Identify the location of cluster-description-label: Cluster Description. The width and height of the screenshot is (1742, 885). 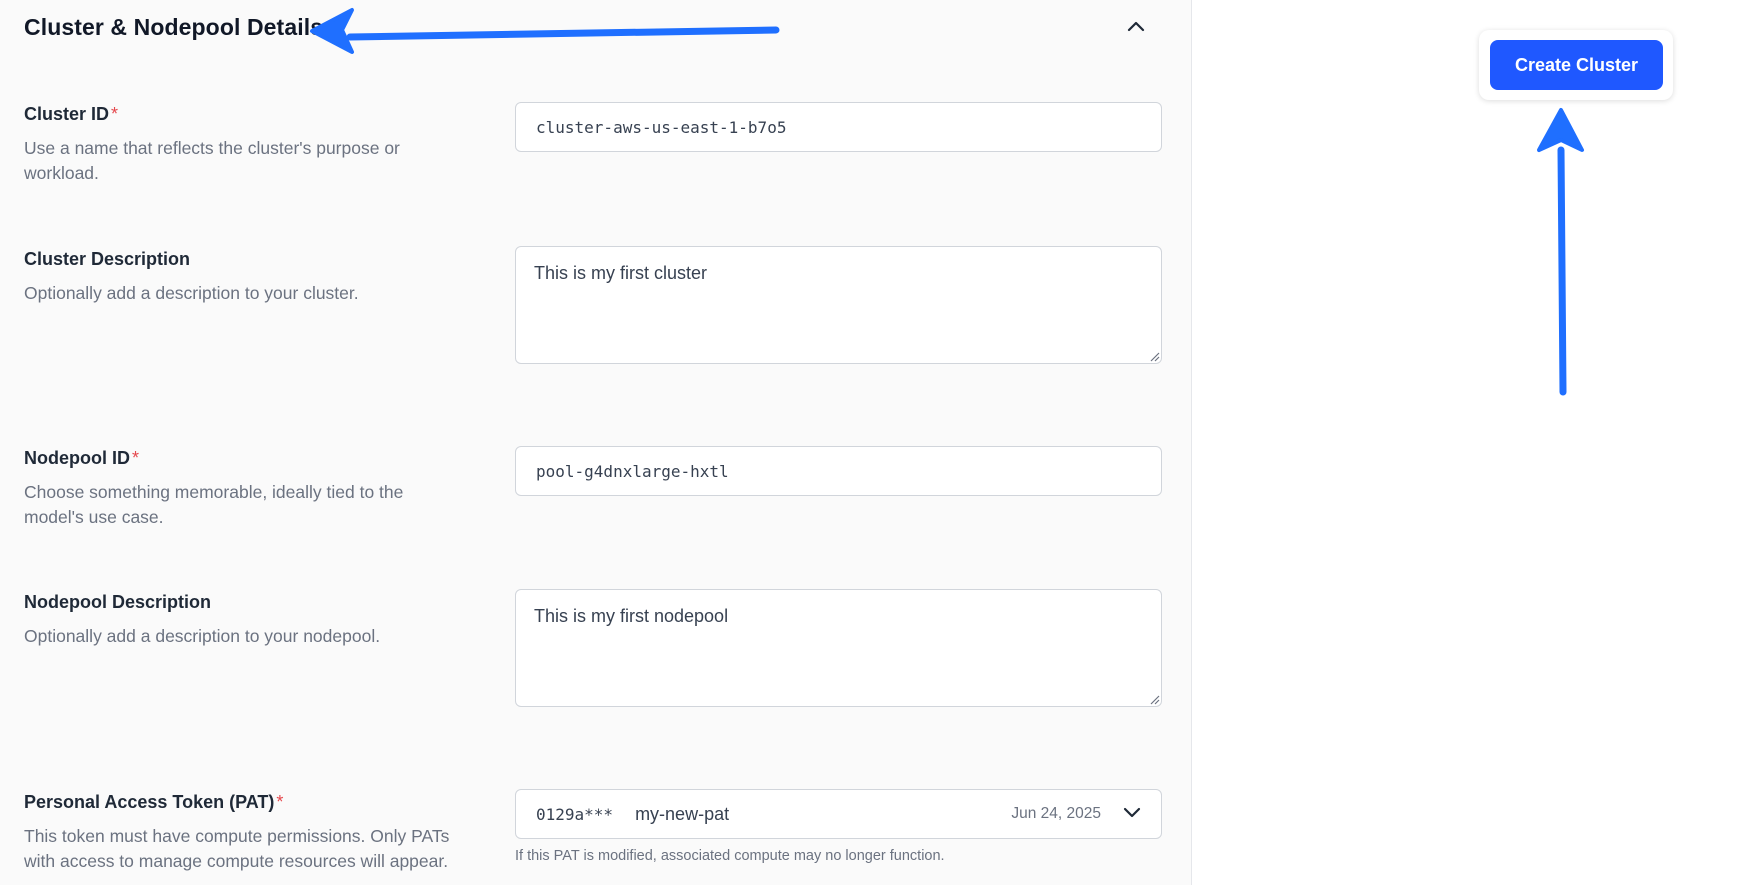
(107, 259).